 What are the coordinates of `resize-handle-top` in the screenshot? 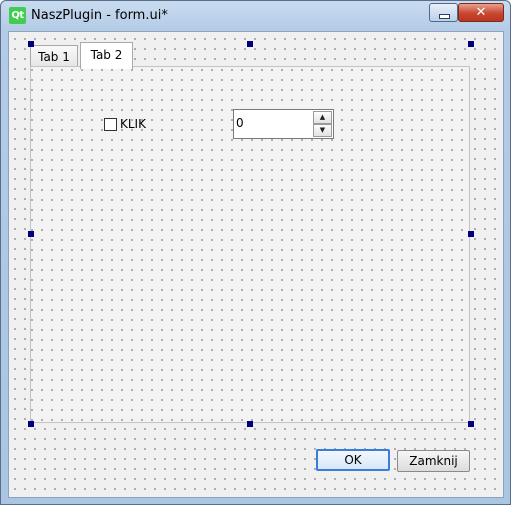 It's located at (250, 44).